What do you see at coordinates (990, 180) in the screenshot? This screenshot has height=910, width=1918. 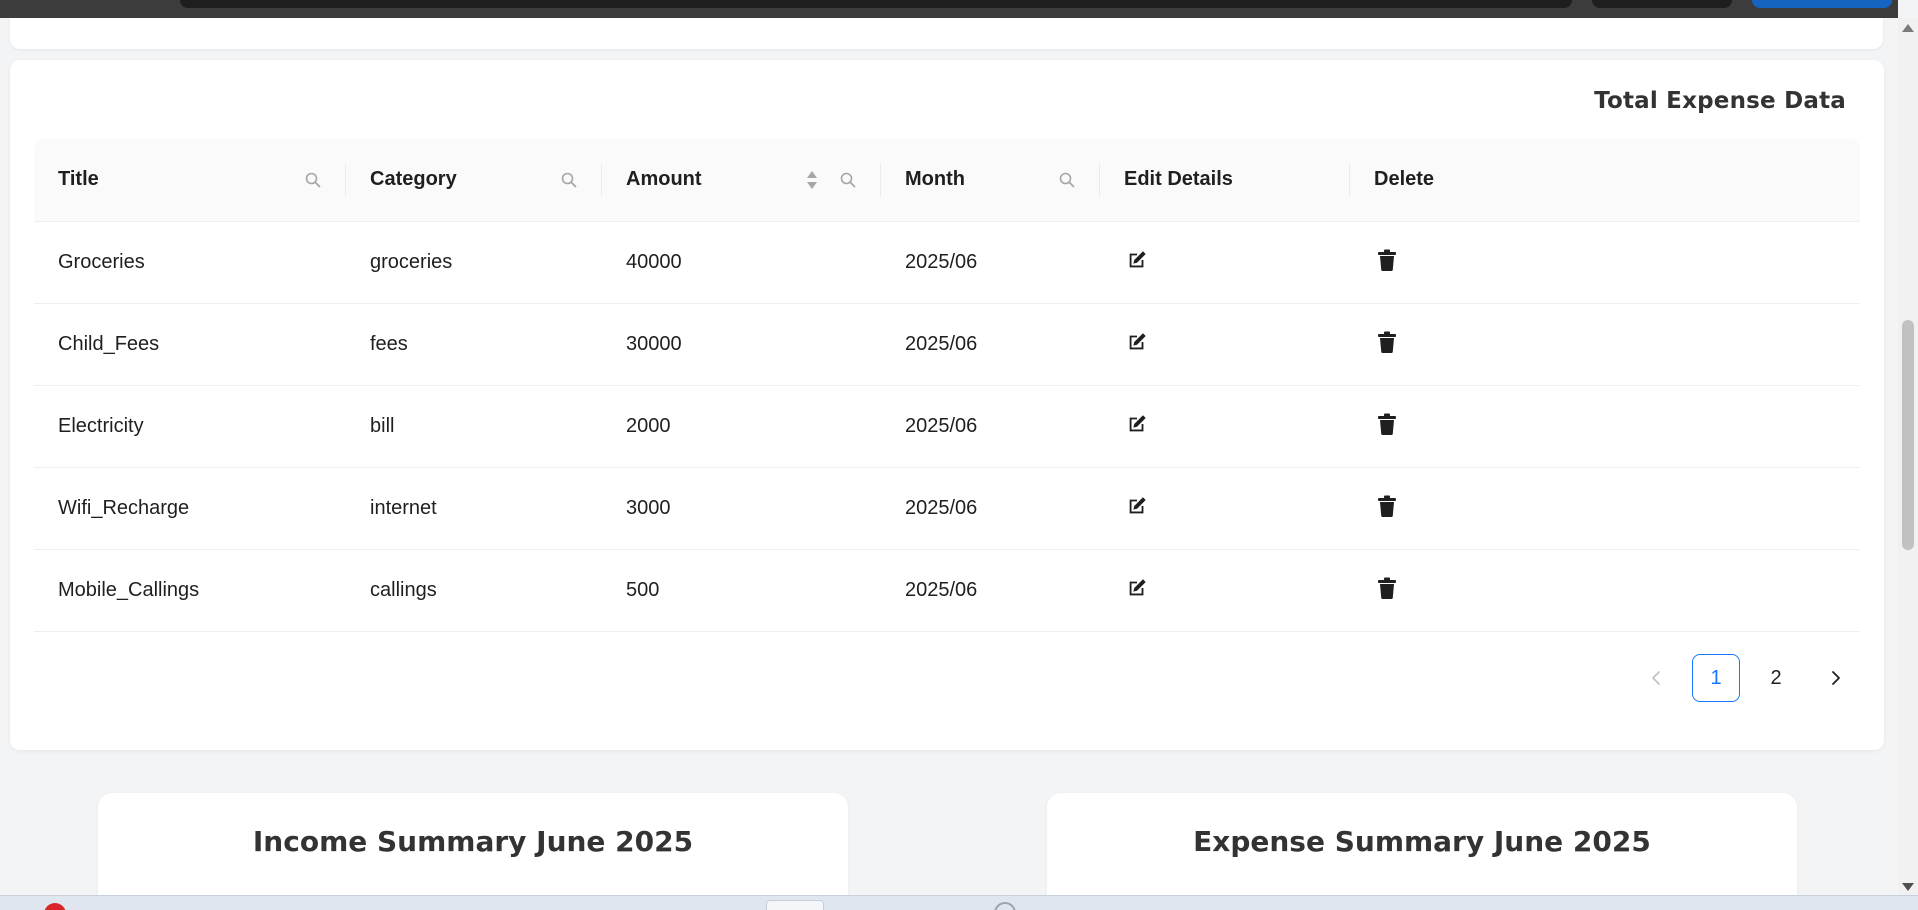 I see `column-header-month: Month` at bounding box center [990, 180].